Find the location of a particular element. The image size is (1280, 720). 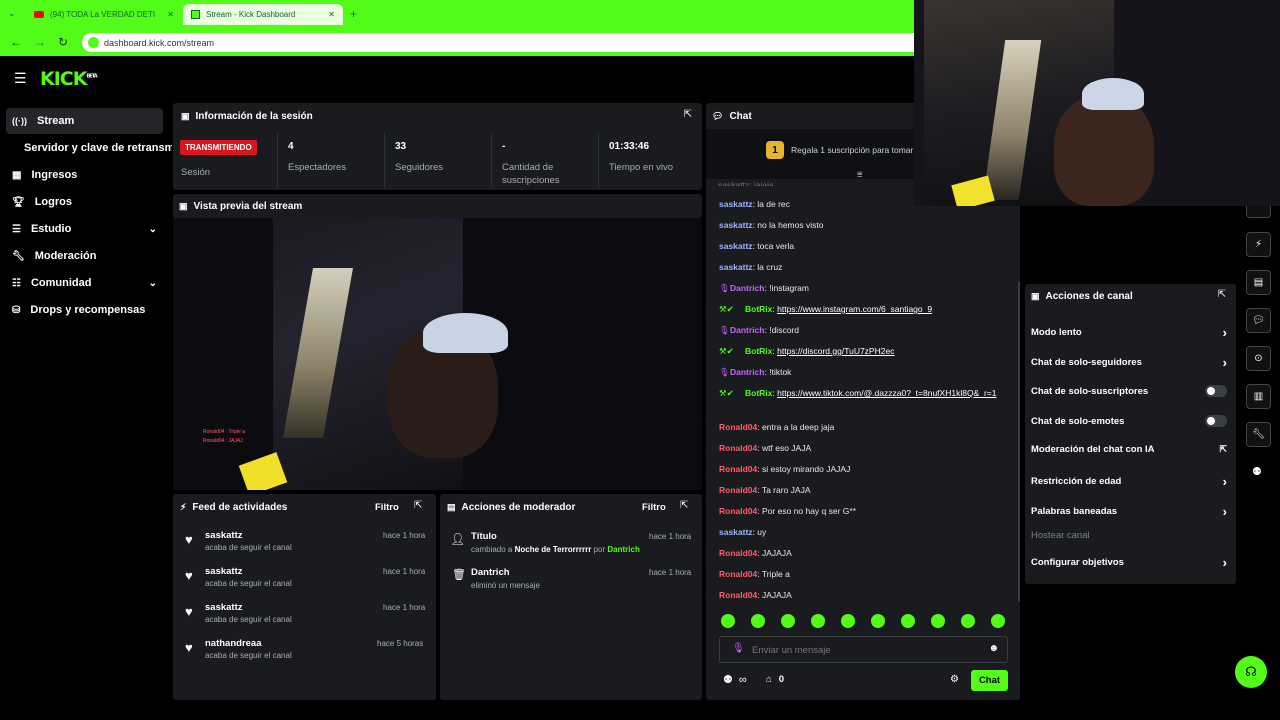

bolt-icon: ⚡︎ is located at coordinates (1258, 244).